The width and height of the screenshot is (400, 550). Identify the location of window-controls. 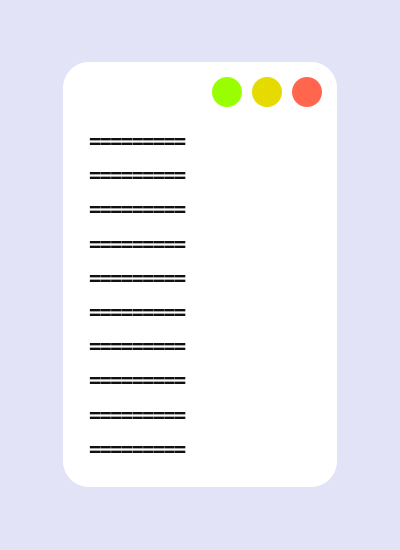
(267, 92).